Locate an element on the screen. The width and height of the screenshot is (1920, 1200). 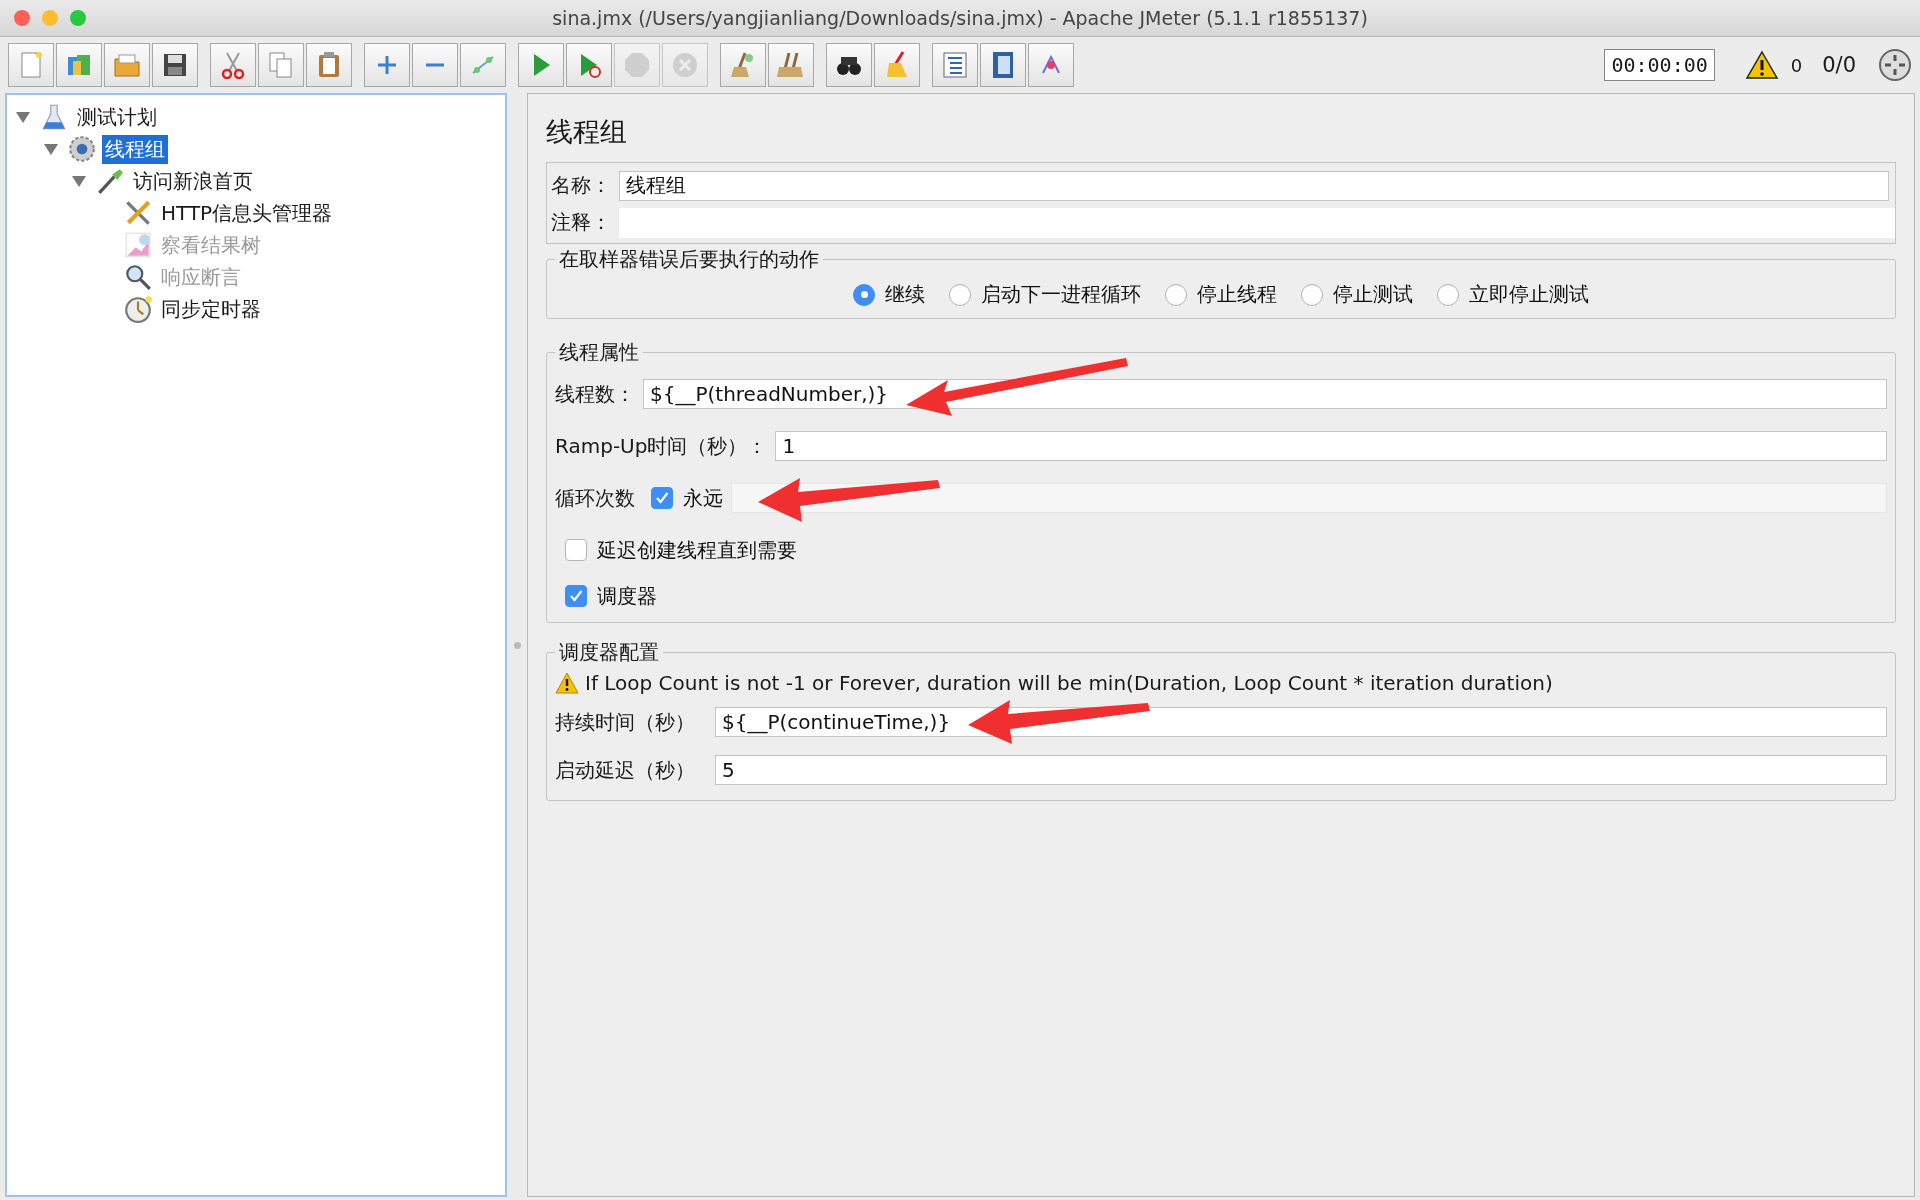
start-no-pause-button is located at coordinates (589, 65).